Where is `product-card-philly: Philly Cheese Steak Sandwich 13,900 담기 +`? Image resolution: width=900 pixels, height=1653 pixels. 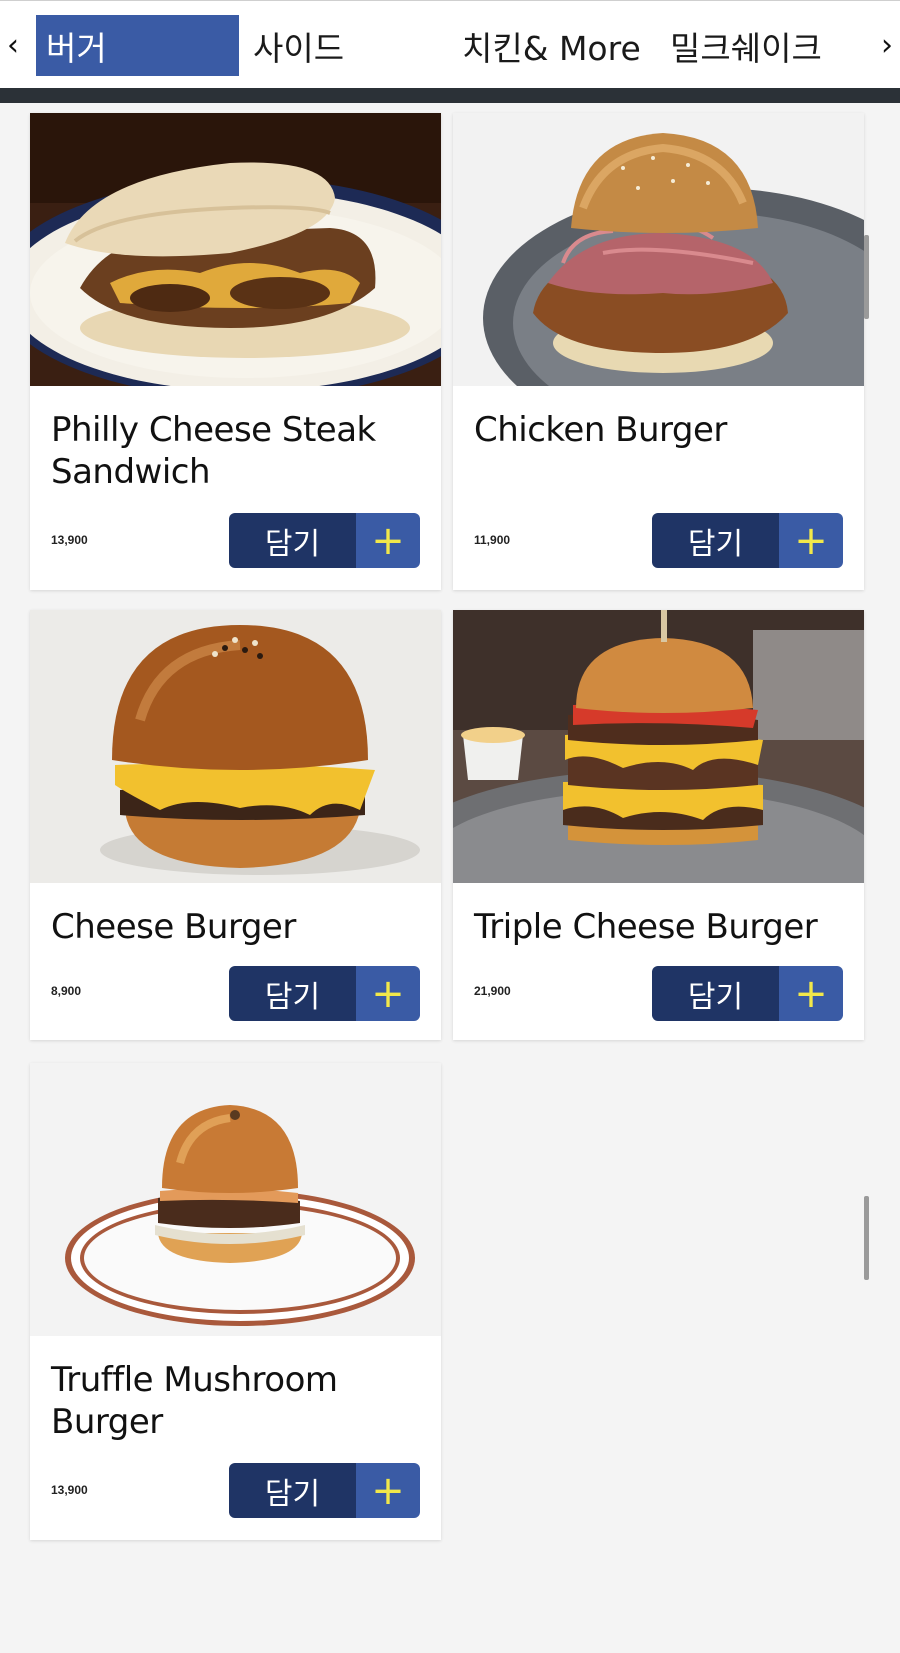 product-card-philly: Philly Cheese Steak Sandwich 13,900 담기 + is located at coordinates (235, 351).